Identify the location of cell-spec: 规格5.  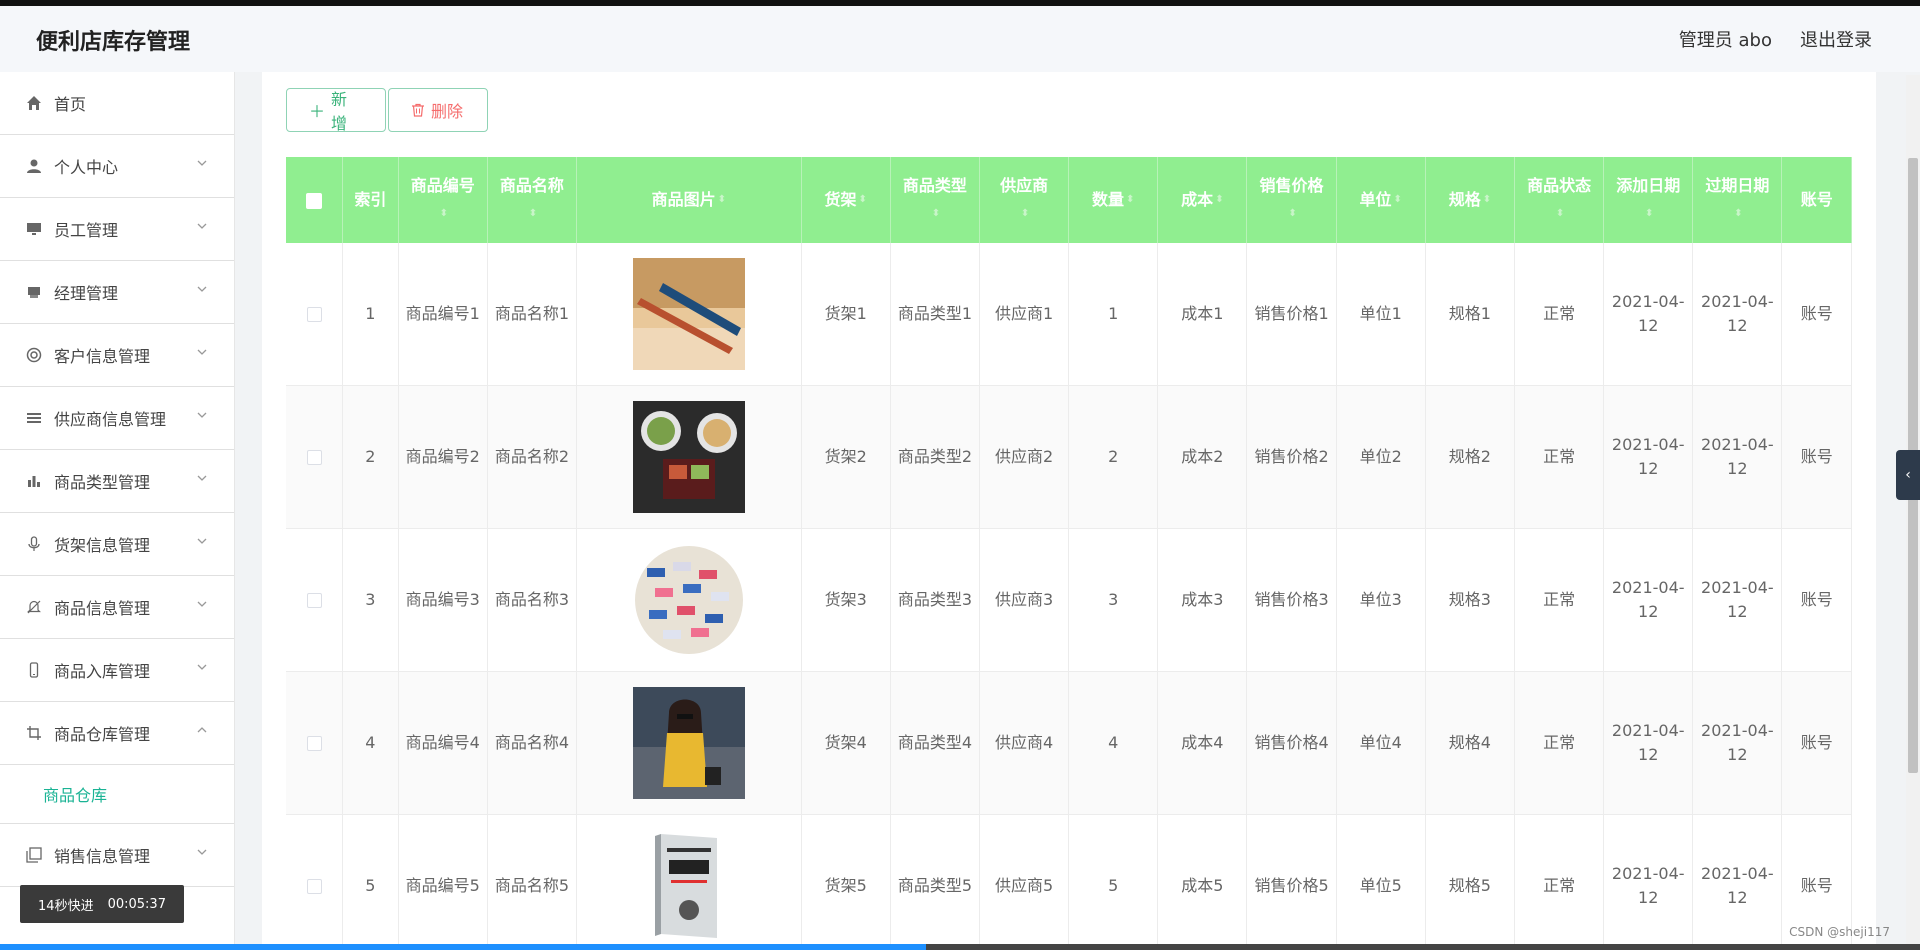
(1470, 882).